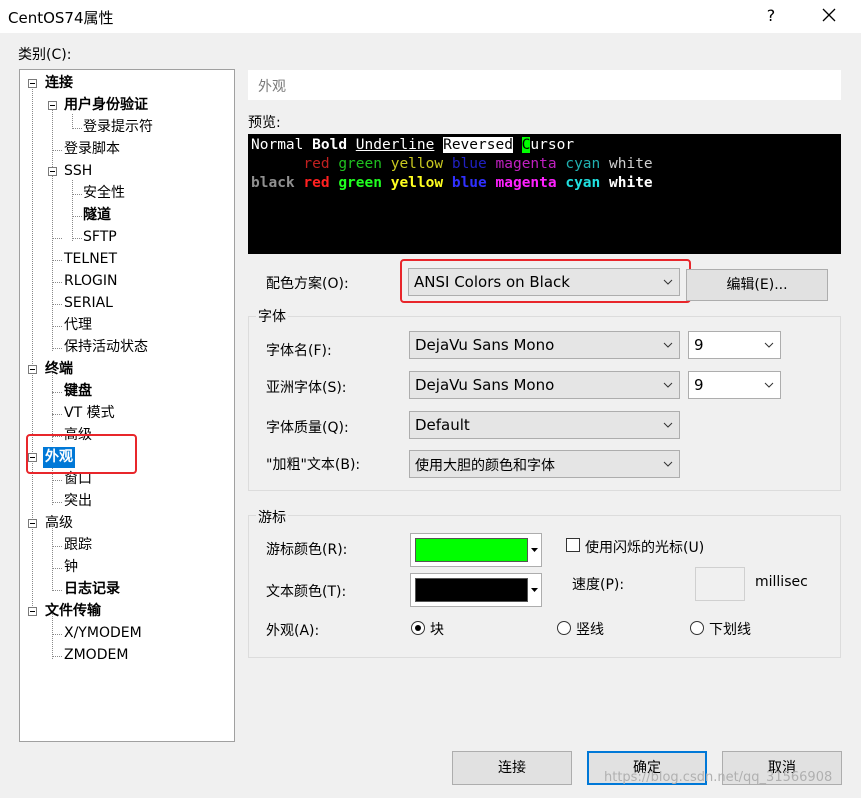 This screenshot has width=861, height=798. I want to click on preview-bold-blue: blue, so click(469, 183).